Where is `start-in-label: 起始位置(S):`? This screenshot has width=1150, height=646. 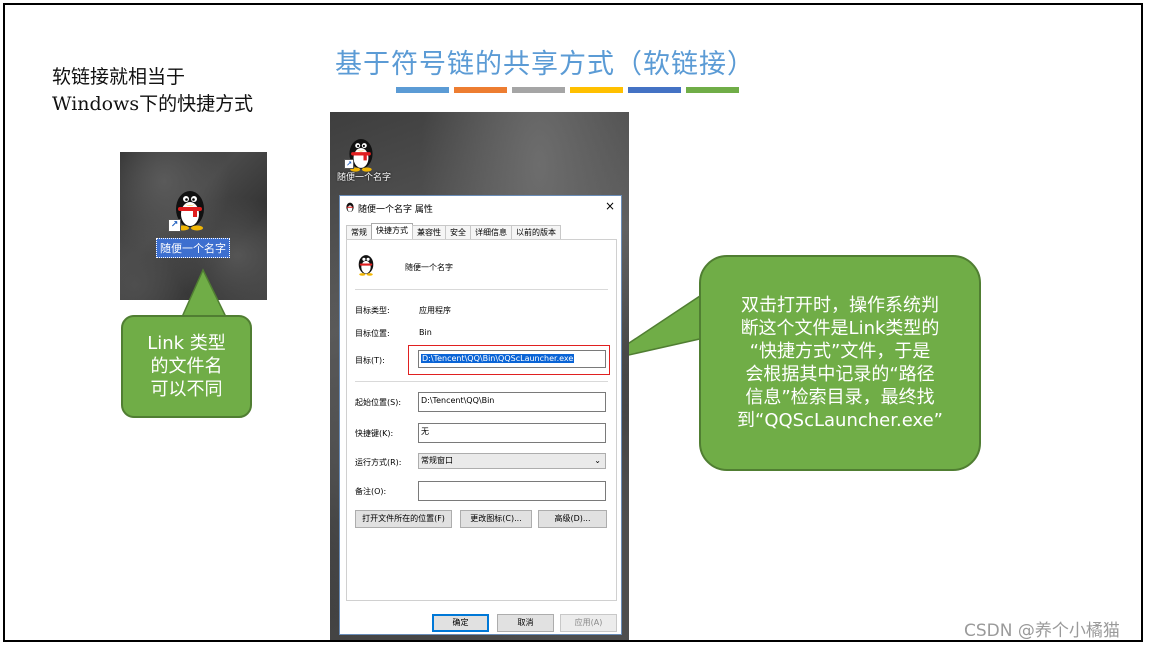
start-in-label: 起始位置(S): is located at coordinates (378, 402).